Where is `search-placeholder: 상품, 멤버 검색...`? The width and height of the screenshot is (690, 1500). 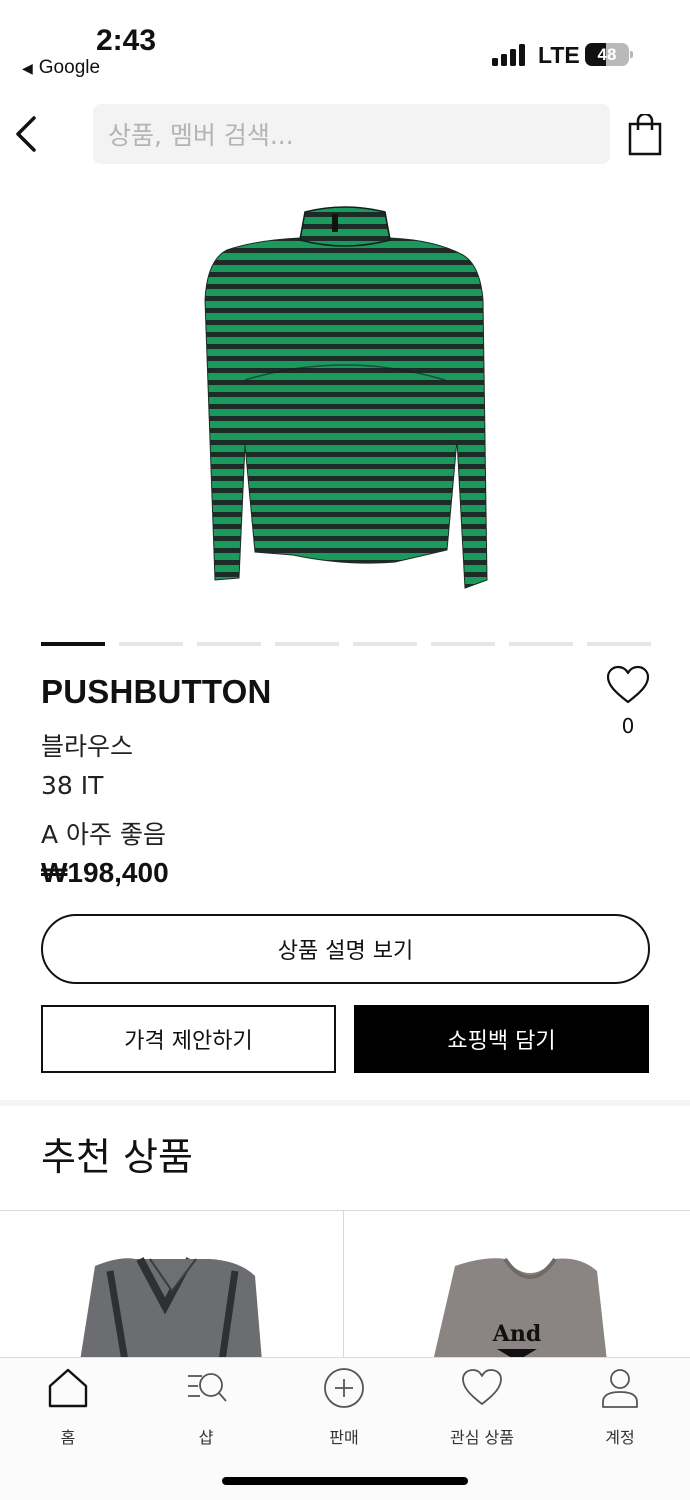
search-placeholder: 상품, 멤버 검색... is located at coordinates (201, 135).